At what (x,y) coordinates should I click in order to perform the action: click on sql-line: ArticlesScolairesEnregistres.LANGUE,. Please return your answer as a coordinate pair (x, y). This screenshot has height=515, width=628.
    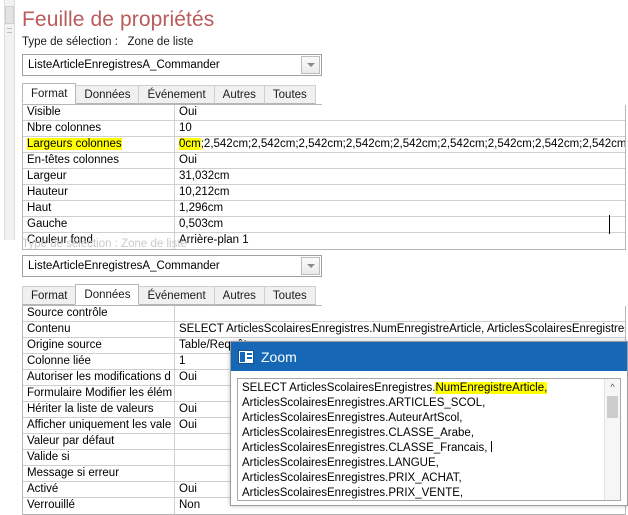
    Looking at the image, I should click on (340, 463).